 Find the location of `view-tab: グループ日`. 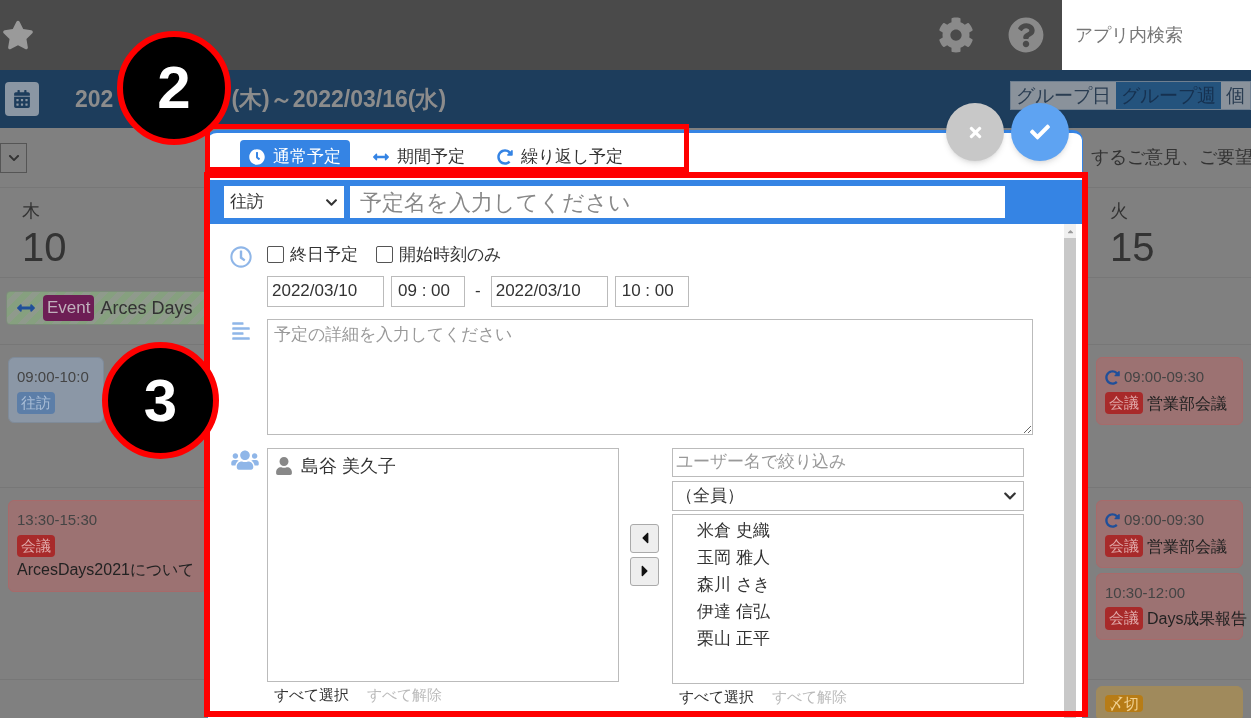

view-tab: グループ日 is located at coordinates (1063, 95).